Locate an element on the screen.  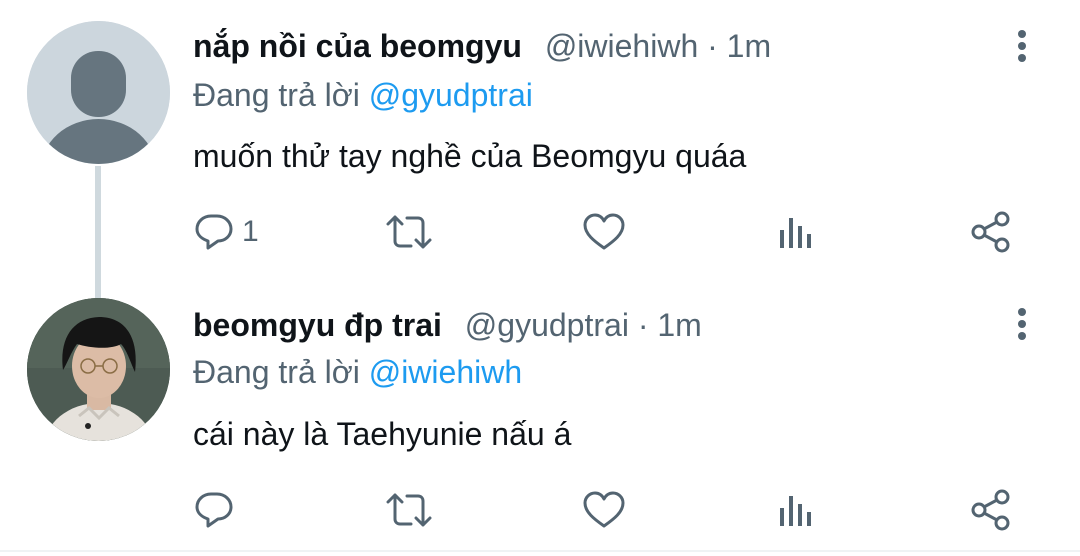
replying-to-line: Đang trả lời @iwiehiwh is located at coordinates (357, 372).